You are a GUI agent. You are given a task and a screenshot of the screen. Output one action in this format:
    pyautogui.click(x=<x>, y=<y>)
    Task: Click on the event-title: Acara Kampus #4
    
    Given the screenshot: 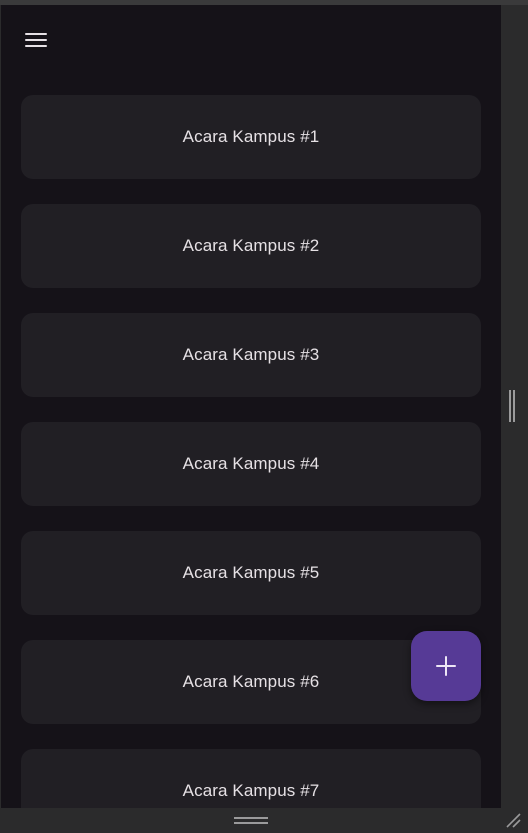 What is the action you would take?
    pyautogui.click(x=251, y=463)
    